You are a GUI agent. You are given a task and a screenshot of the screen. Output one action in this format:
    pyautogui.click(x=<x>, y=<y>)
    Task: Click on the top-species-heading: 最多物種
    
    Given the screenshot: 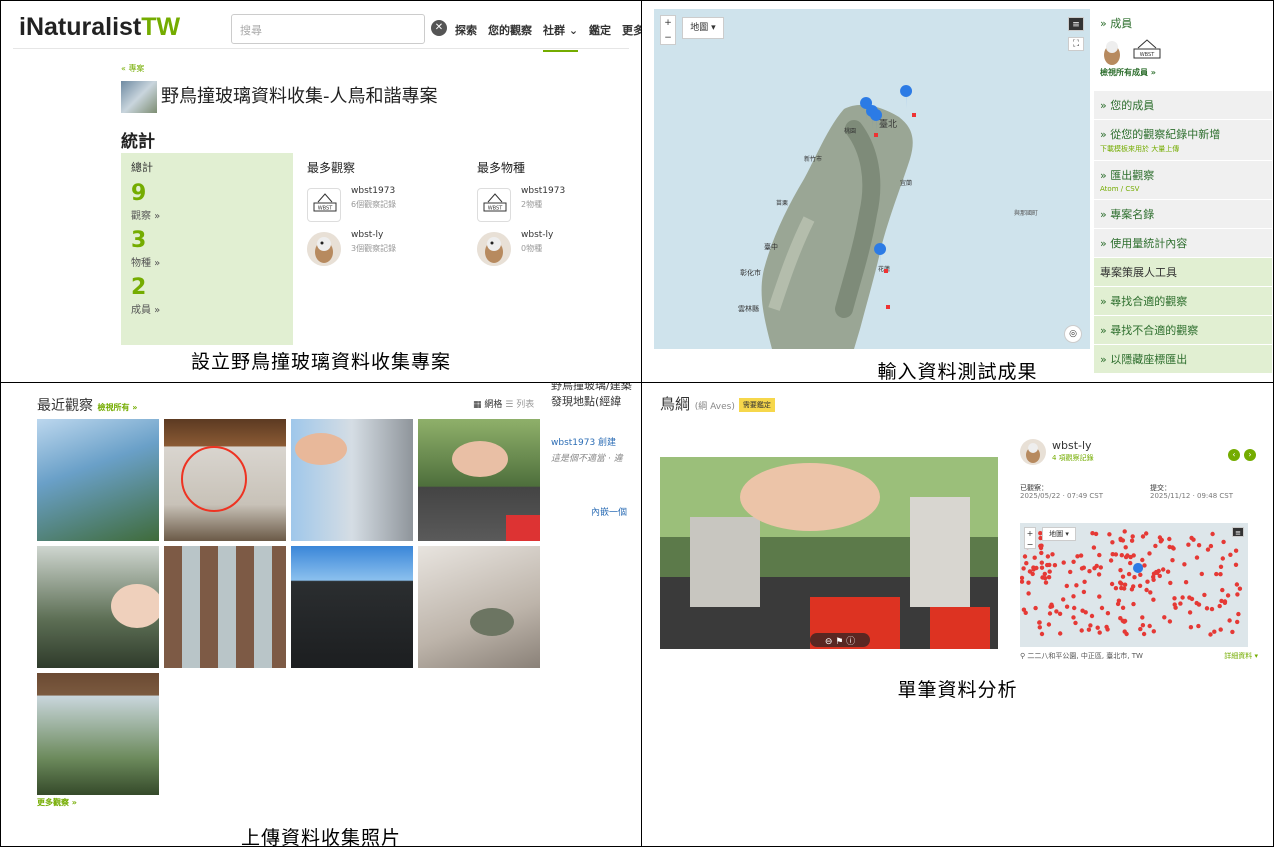 What is the action you would take?
    pyautogui.click(x=501, y=168)
    